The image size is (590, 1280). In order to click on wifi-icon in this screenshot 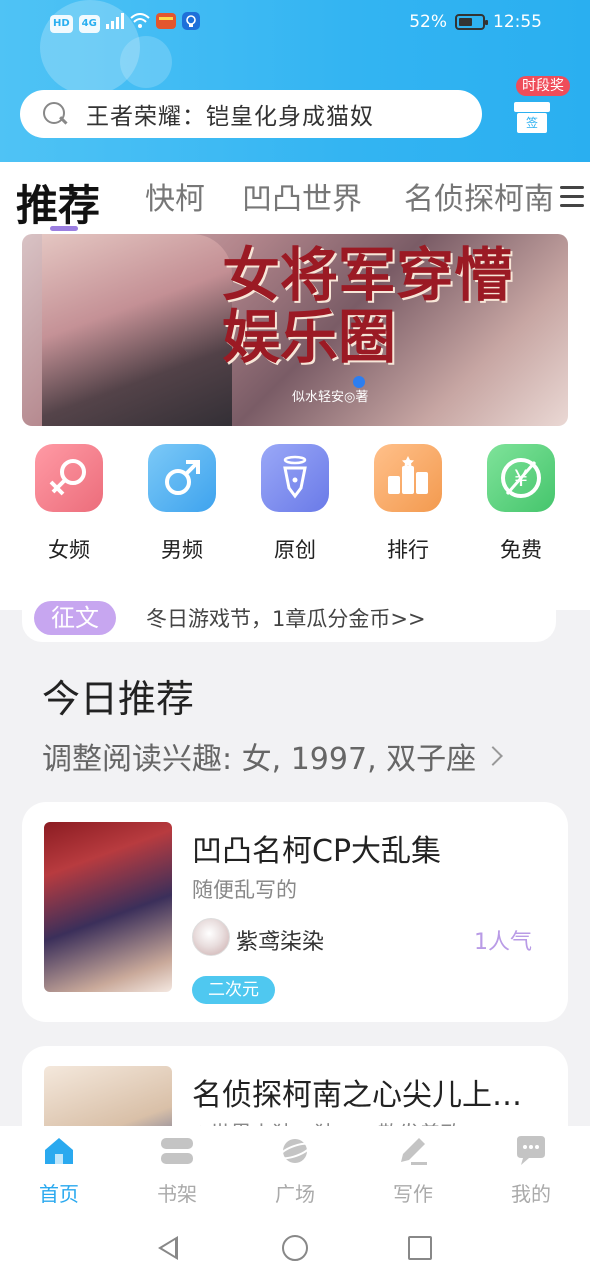, I will do `click(140, 23)`.